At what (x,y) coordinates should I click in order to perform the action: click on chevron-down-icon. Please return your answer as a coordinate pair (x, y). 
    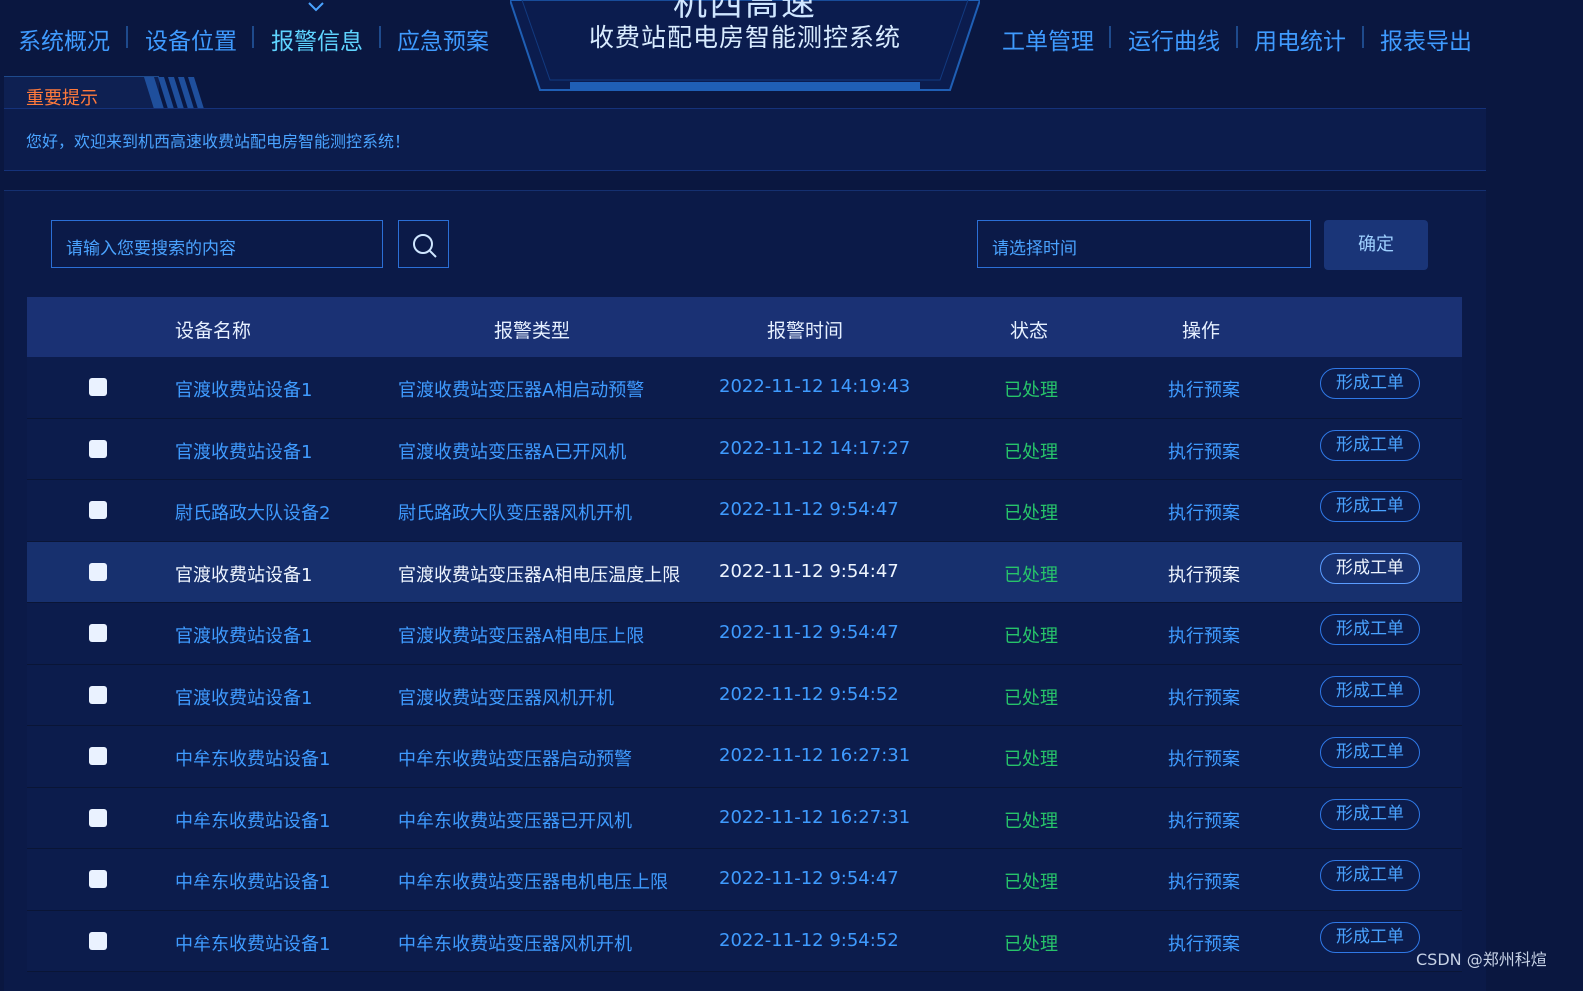
    Looking at the image, I should click on (316, 7).